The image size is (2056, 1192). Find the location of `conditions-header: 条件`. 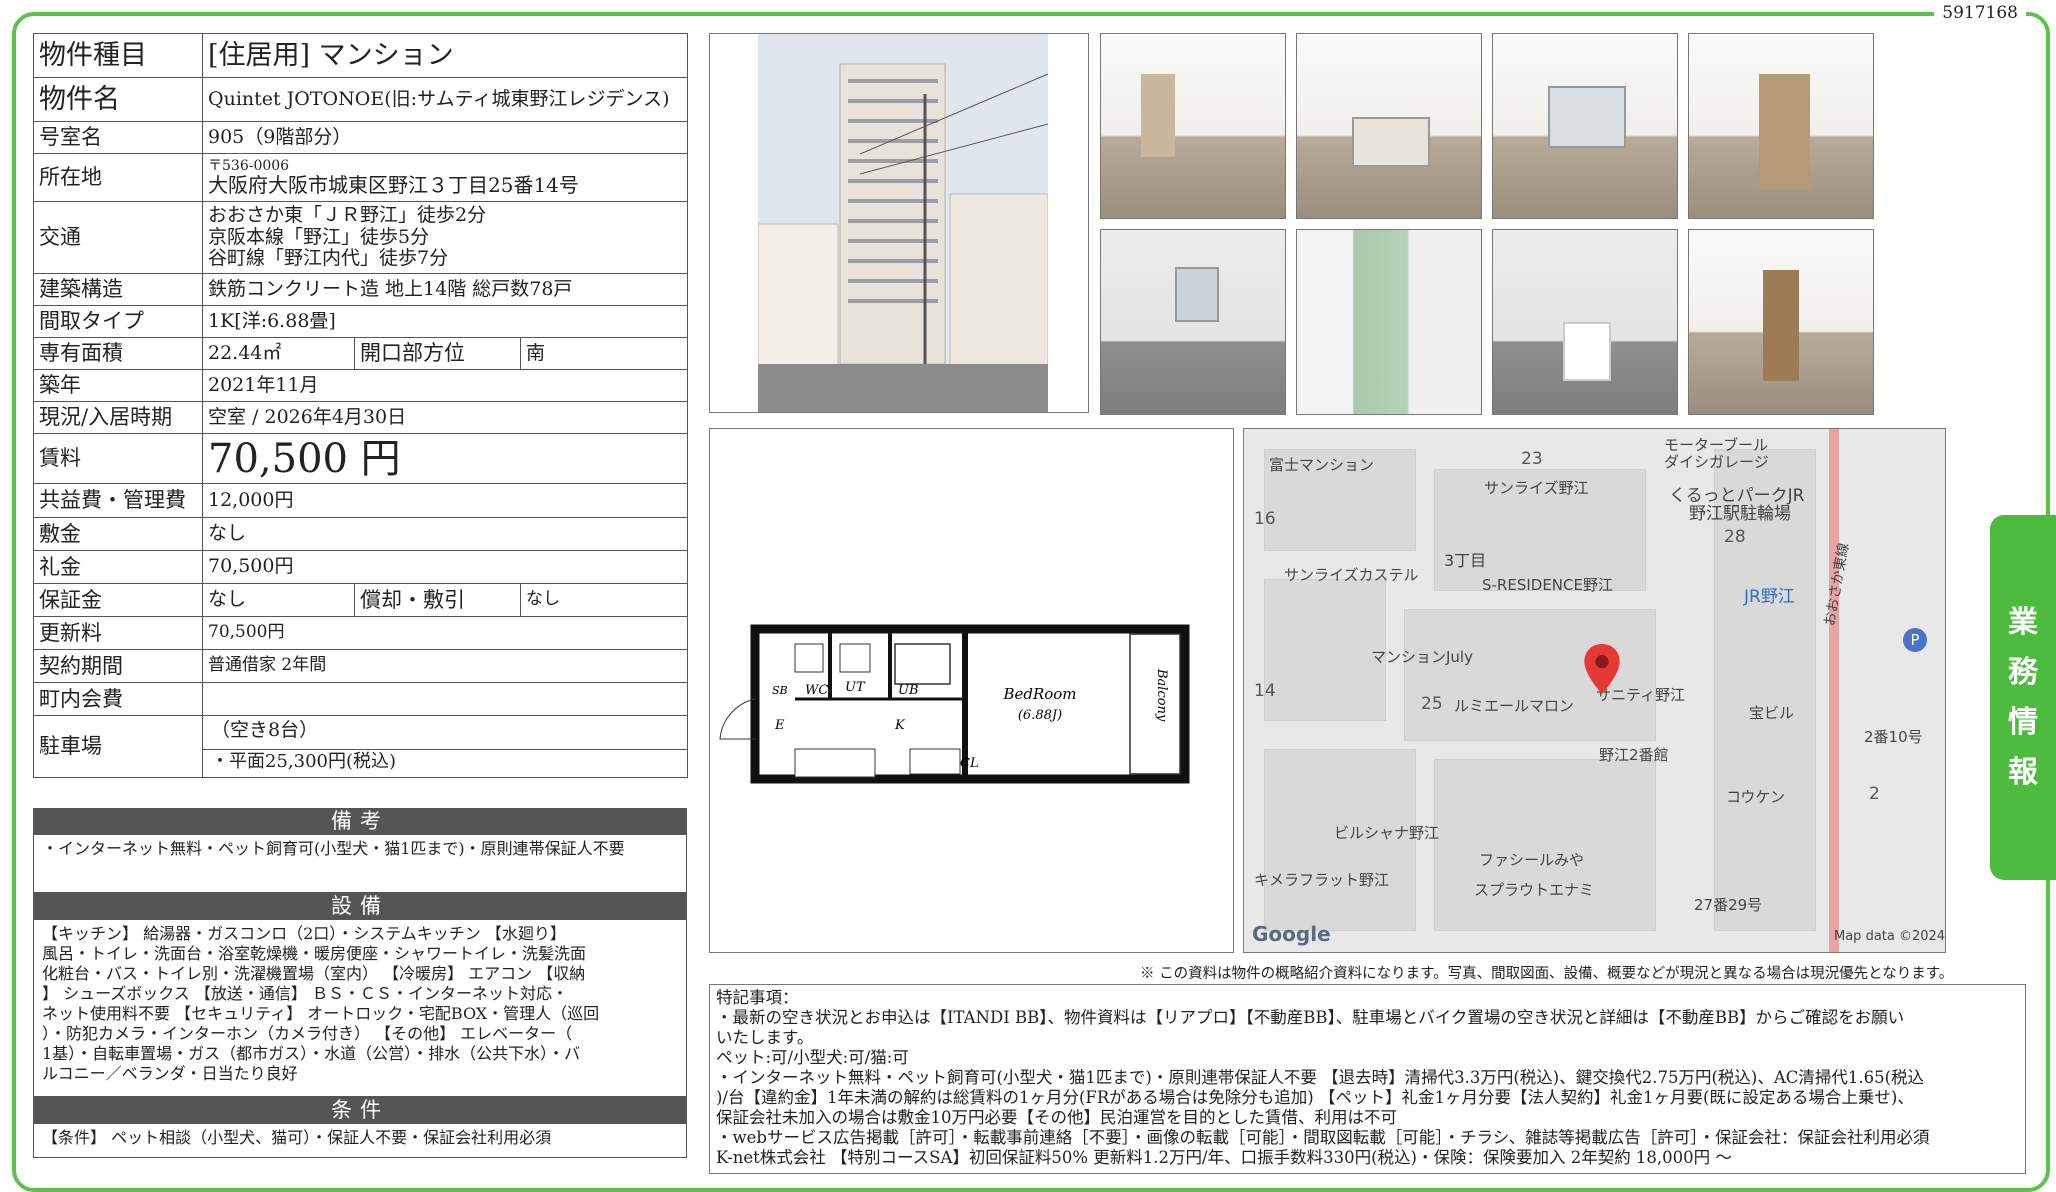

conditions-header: 条件 is located at coordinates (360, 1110).